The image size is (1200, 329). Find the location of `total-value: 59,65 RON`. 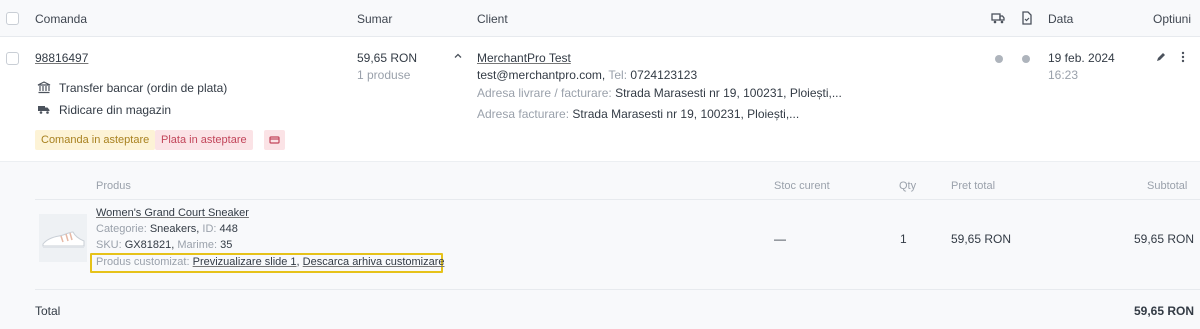

total-value: 59,65 RON is located at coordinates (1164, 311).